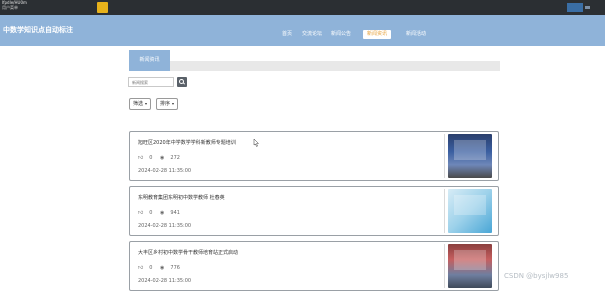 The width and height of the screenshot is (605, 291). Describe the element at coordinates (188, 252) in the screenshot. I see `news-title: 大丰区乡村初中数学骨干教师培育站正式启动` at that location.